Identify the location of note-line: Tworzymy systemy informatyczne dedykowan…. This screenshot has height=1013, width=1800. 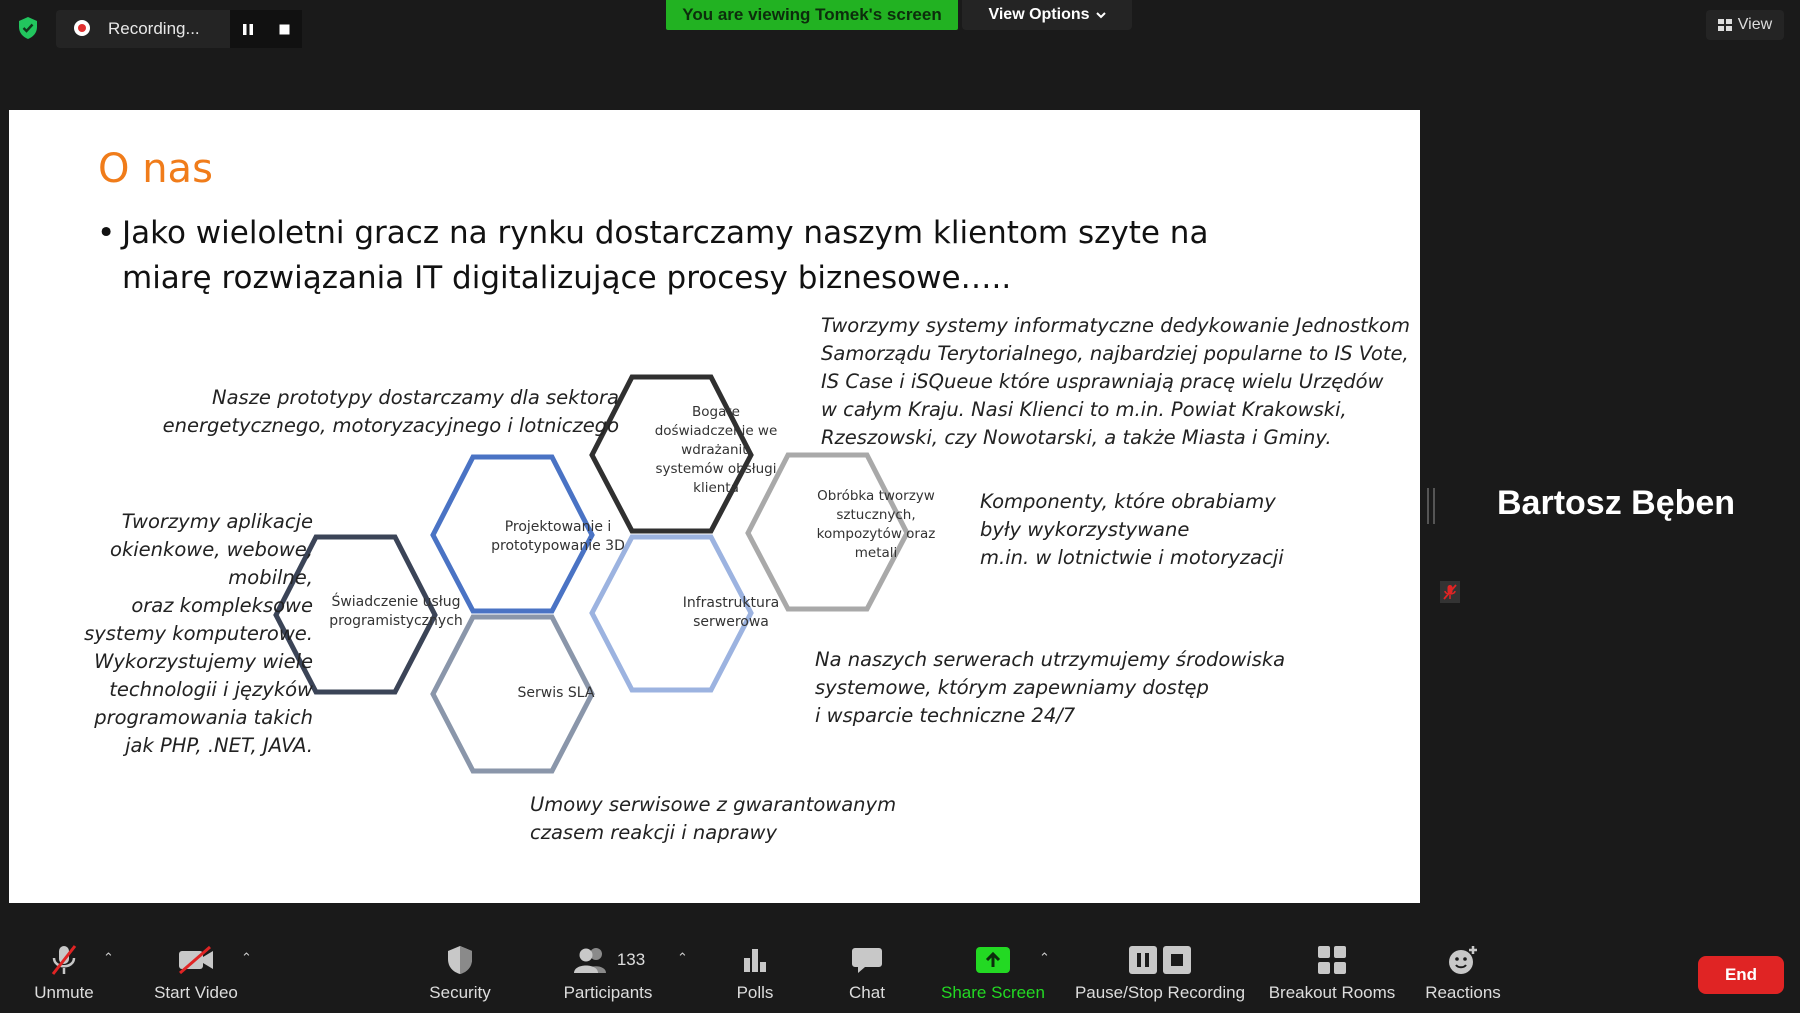
(1116, 325).